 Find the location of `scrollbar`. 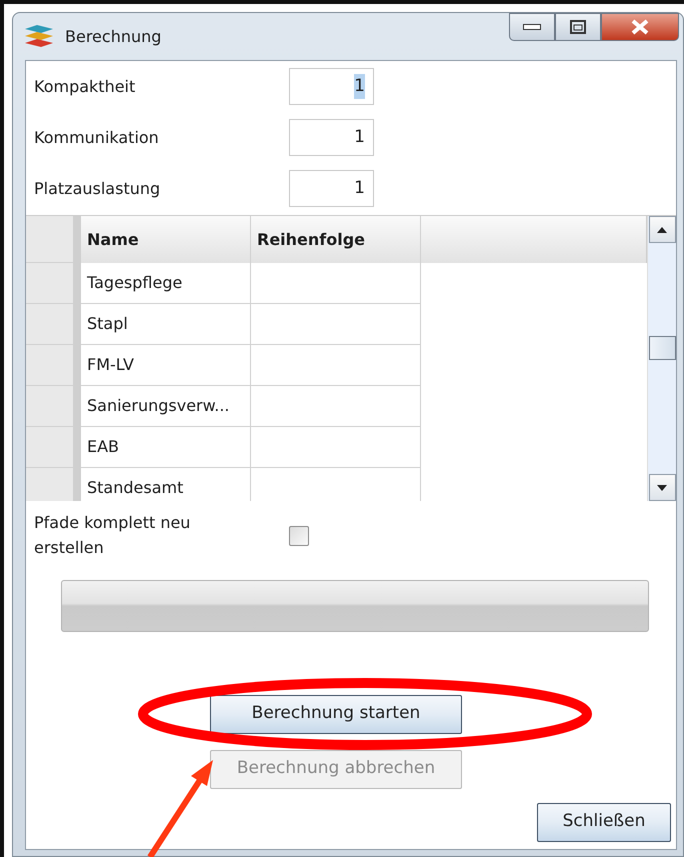

scrollbar is located at coordinates (661, 358).